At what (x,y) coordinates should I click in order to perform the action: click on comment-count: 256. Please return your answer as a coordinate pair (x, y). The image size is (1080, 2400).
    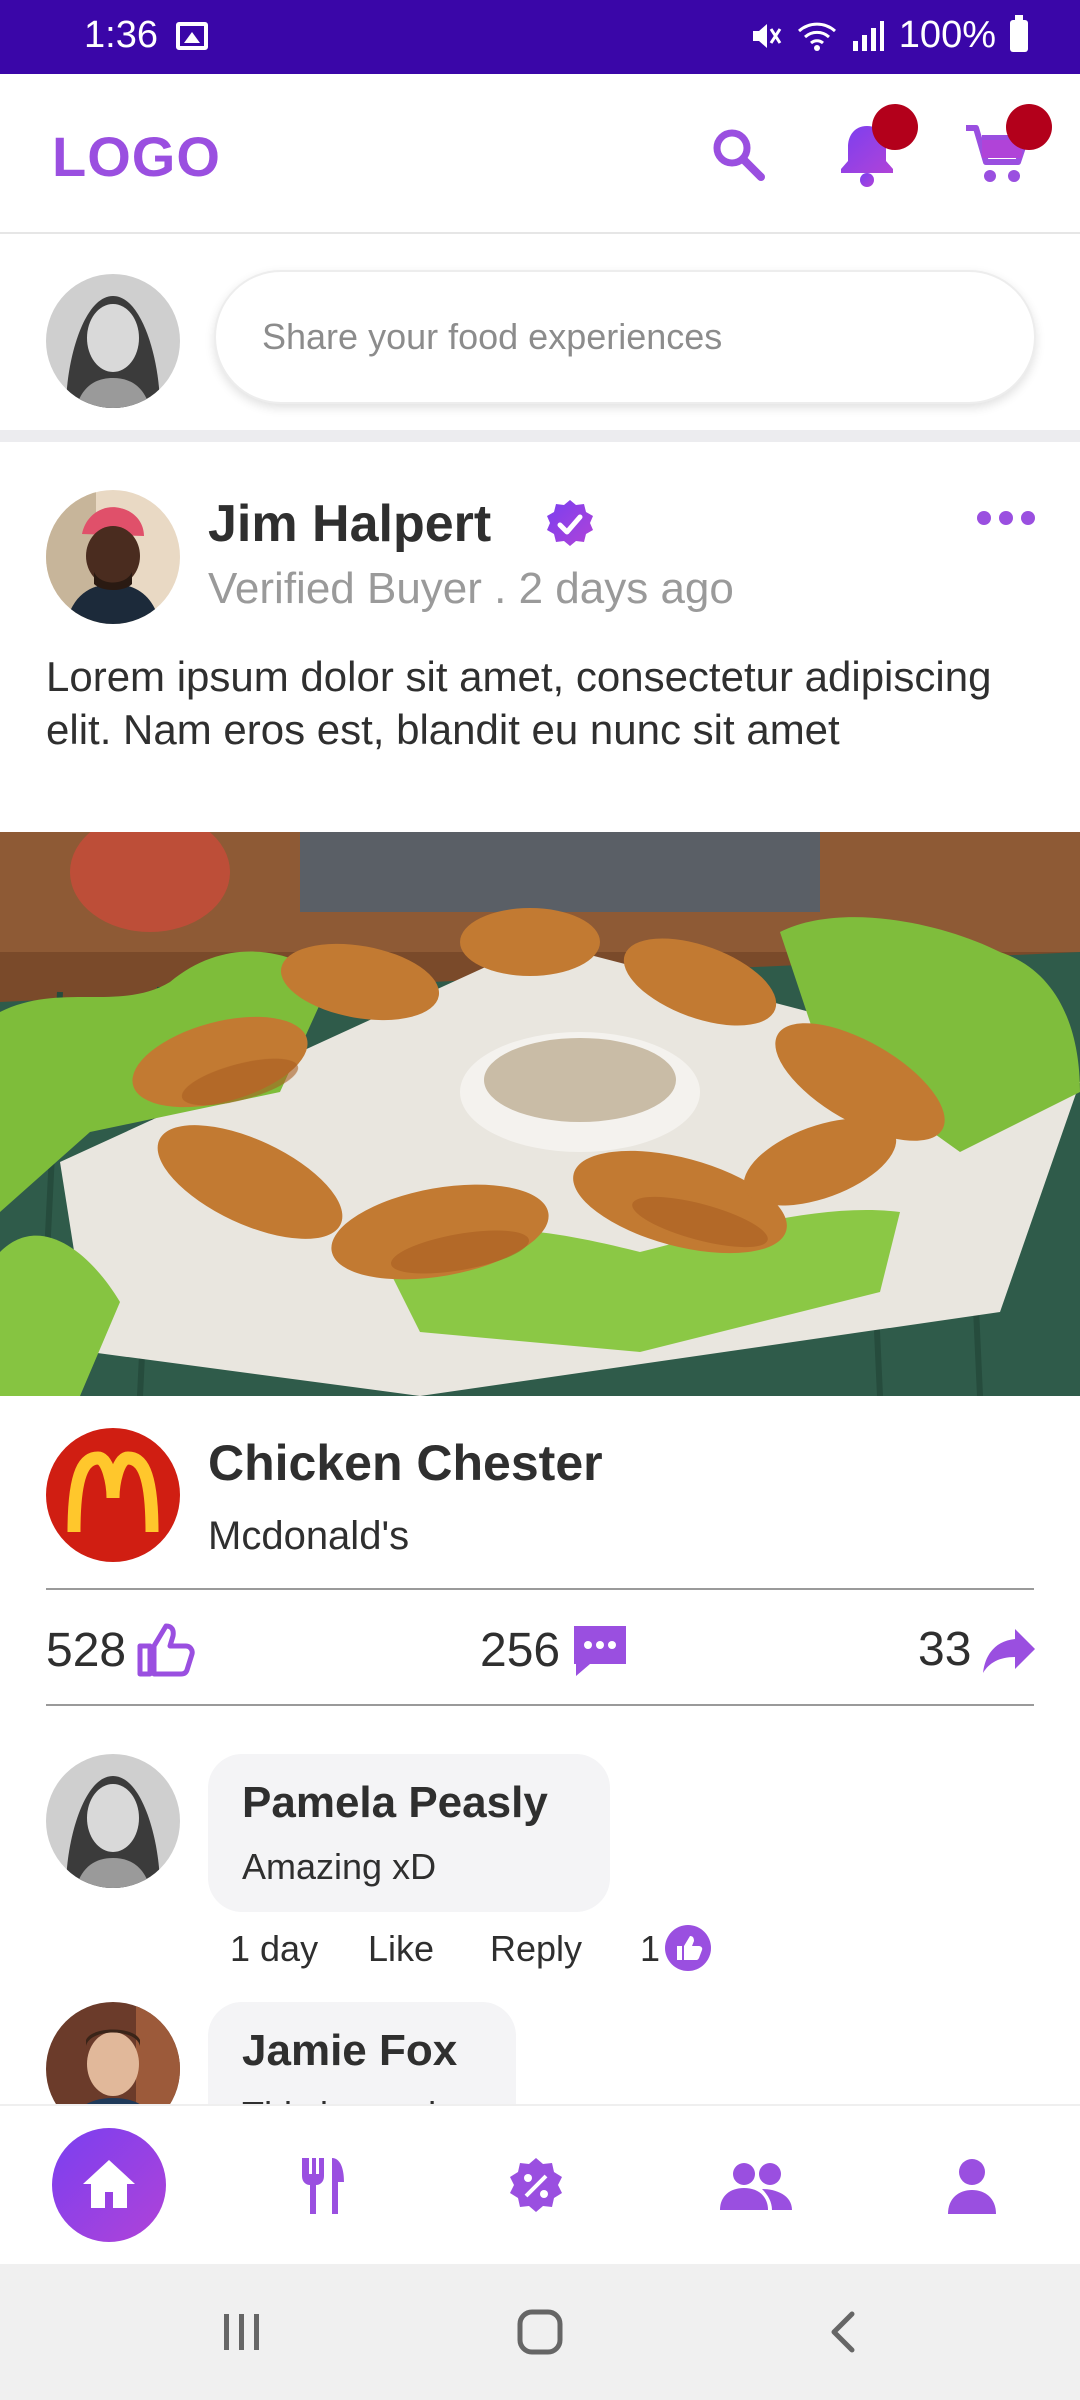
    Looking at the image, I should click on (555, 1650).